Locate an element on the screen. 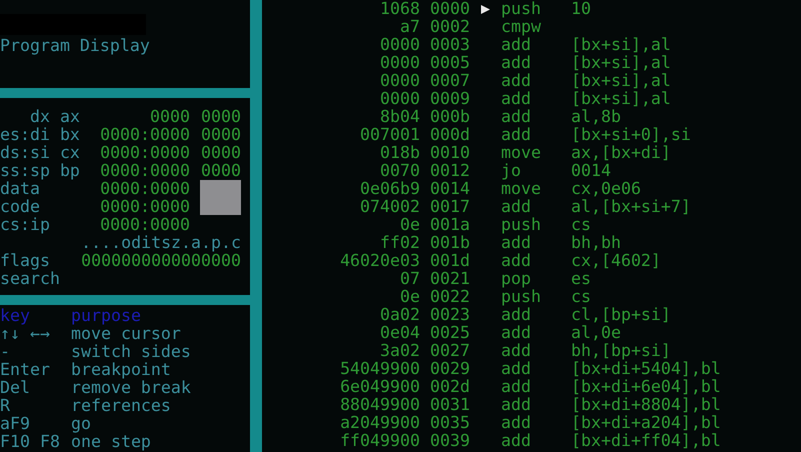  flags-legend: ....oditsz.a.p.c is located at coordinates (161, 243).